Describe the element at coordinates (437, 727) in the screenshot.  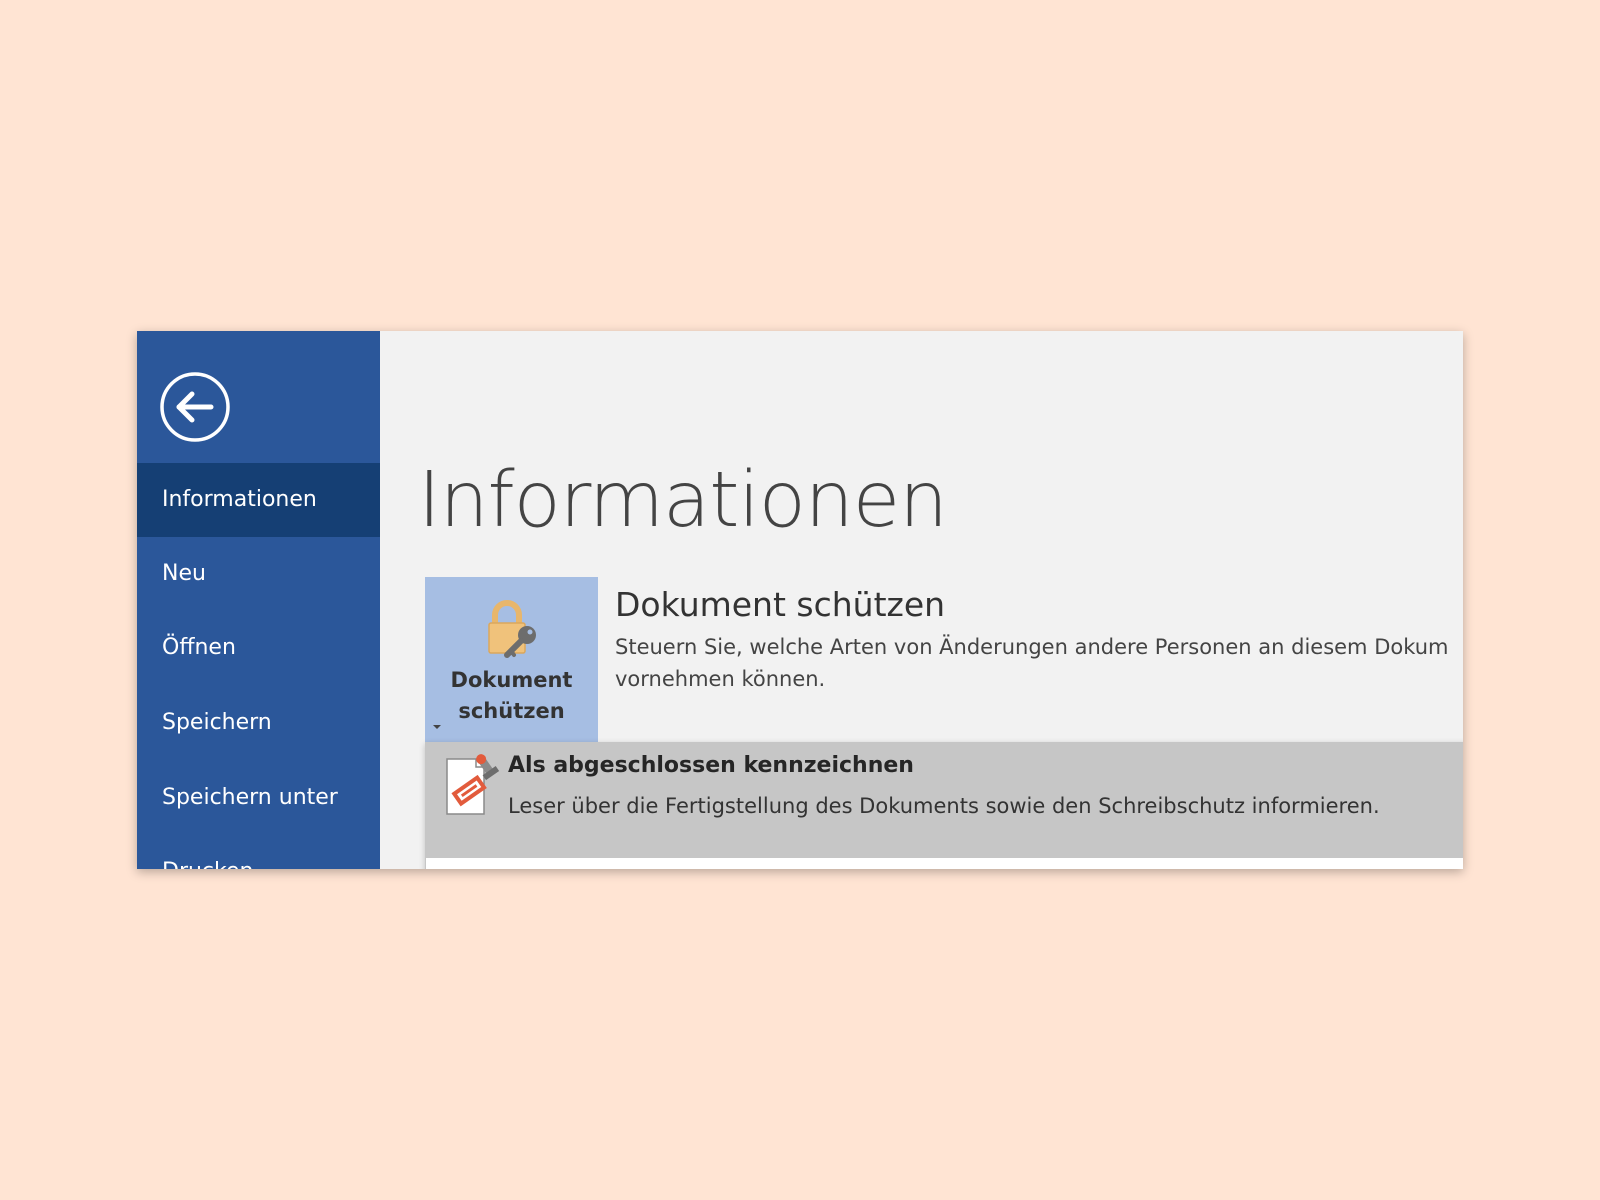
I see `chevron-down-icon` at that location.